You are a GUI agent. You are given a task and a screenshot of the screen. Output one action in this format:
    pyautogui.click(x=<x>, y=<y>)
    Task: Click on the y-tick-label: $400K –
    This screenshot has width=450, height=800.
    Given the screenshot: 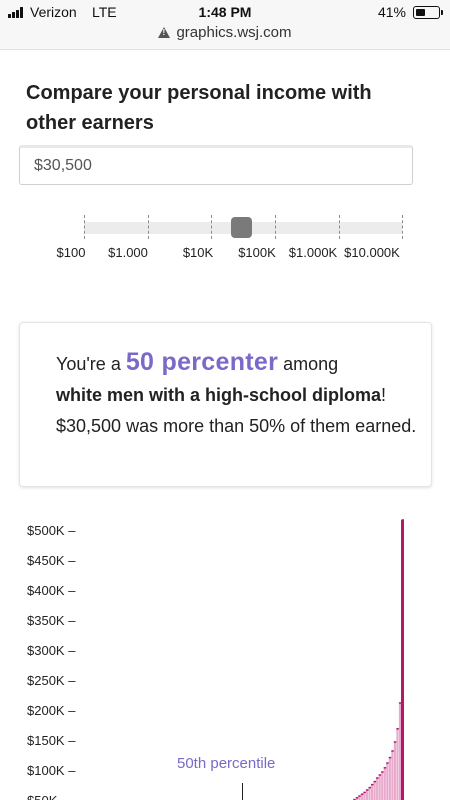 What is the action you would take?
    pyautogui.click(x=51, y=590)
    